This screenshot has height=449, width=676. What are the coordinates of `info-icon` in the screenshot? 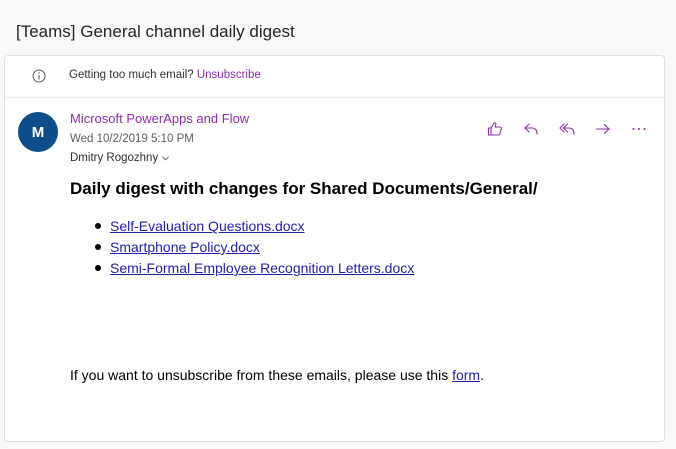 It's located at (39, 76).